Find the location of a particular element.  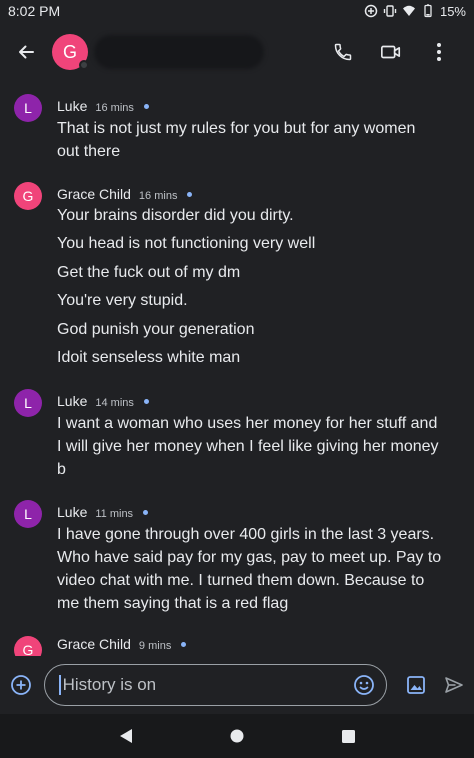

message-text: God punish your generation is located at coordinates (259, 329).